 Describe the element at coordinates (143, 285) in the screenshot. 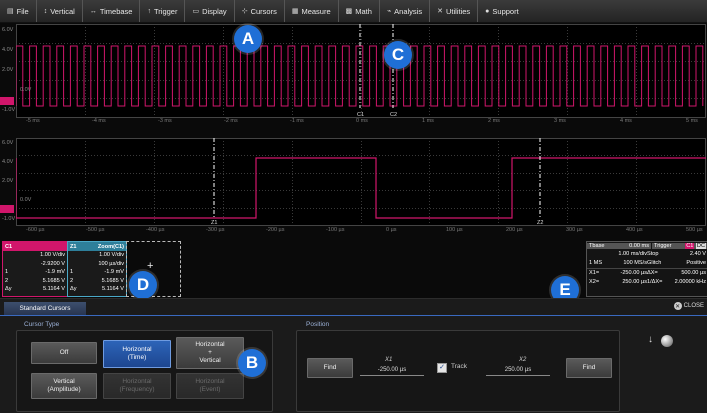

I see `callout-d: D` at that location.